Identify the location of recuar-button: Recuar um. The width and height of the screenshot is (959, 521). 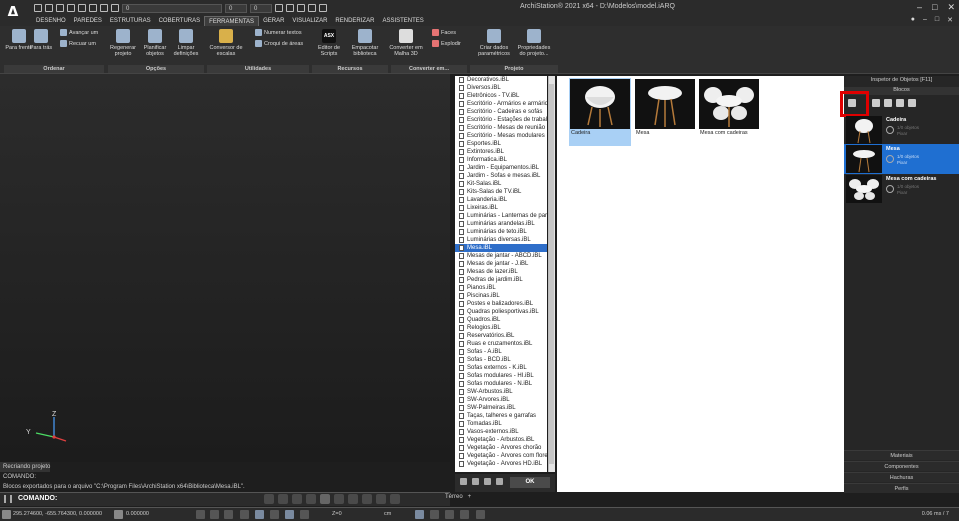
(78, 43).